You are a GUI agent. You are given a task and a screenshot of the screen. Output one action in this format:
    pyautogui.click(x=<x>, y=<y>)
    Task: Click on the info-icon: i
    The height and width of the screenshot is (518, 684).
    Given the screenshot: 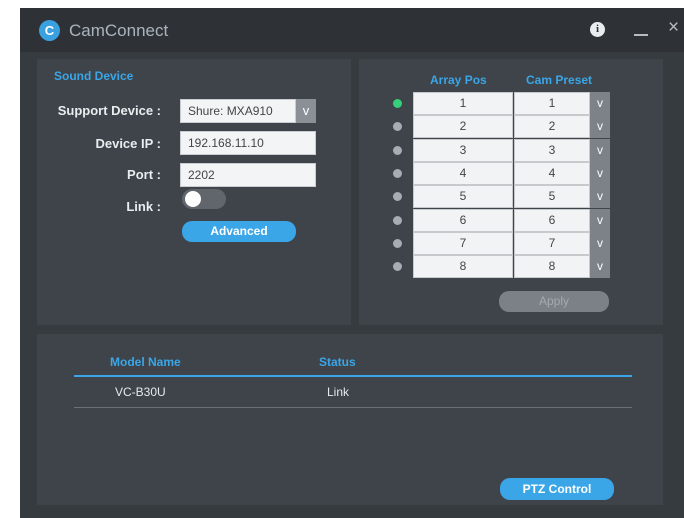 What is the action you would take?
    pyautogui.click(x=597, y=29)
    